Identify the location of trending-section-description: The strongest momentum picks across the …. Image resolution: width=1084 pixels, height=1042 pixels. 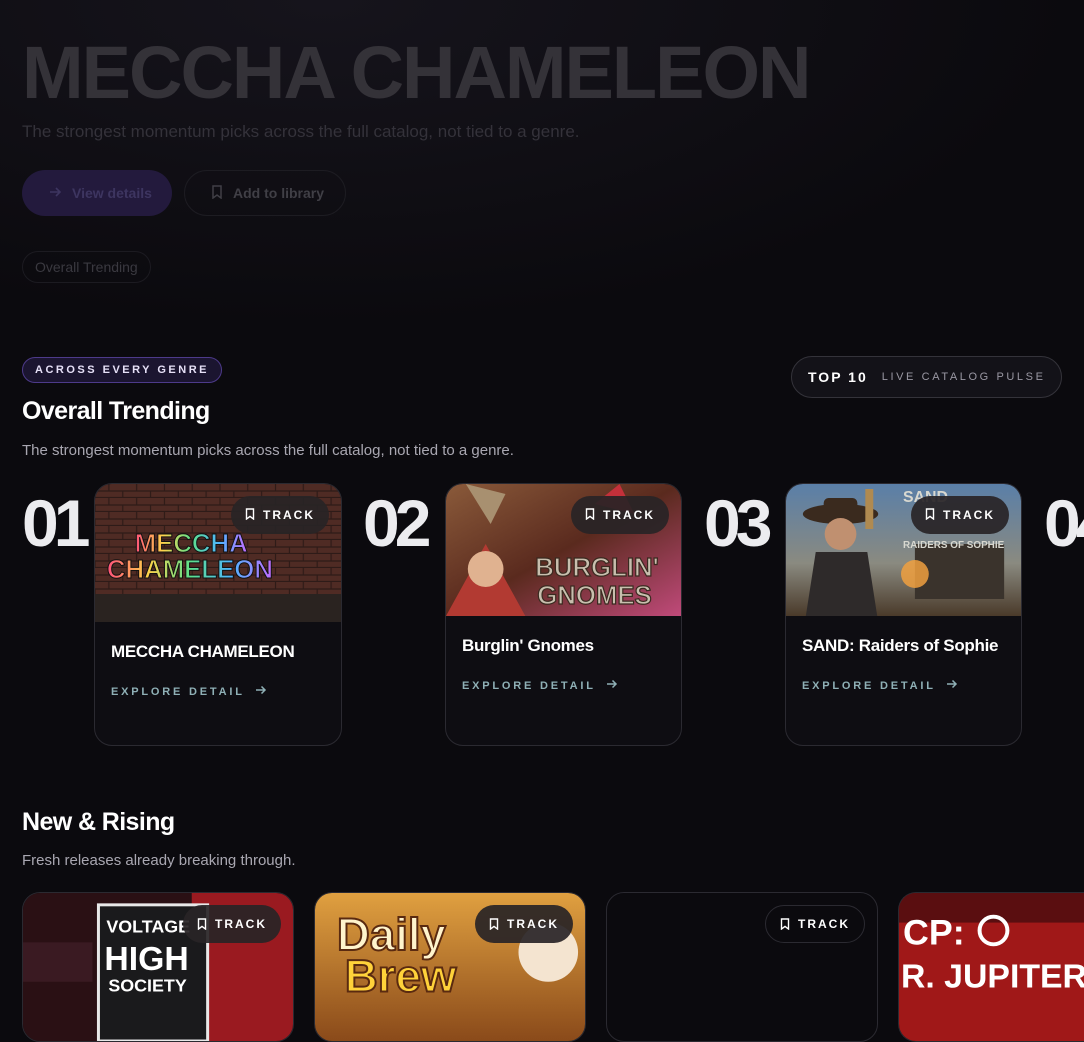
(268, 450).